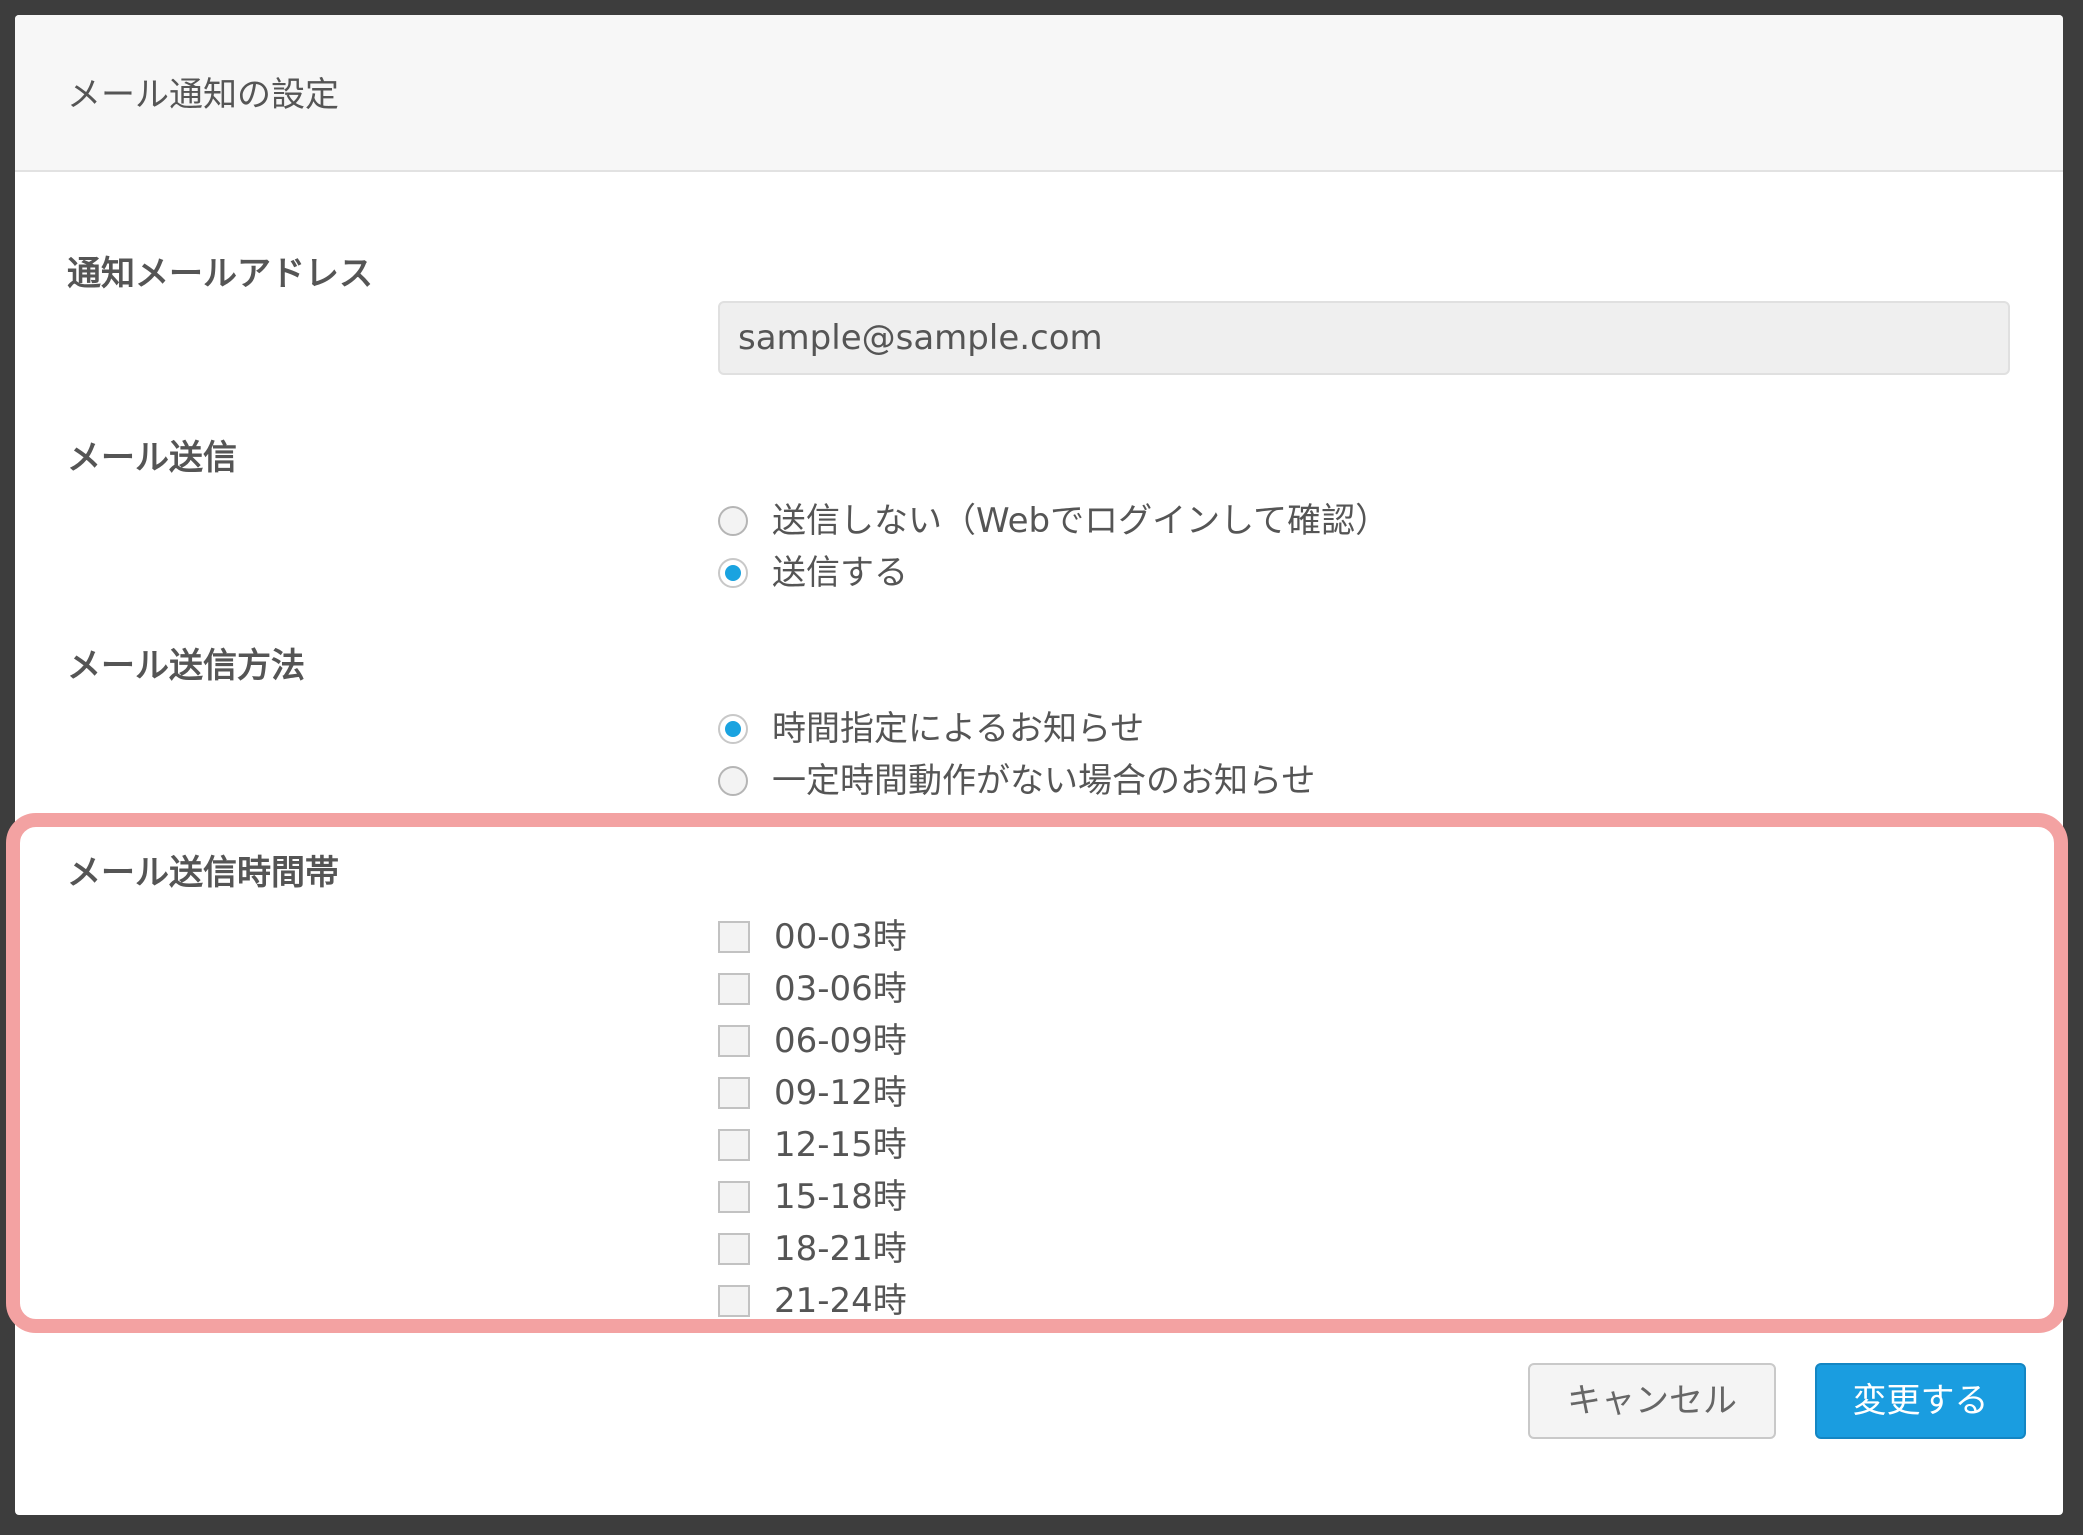  I want to click on email-section-label: 通知メールアドレス, so click(220, 274).